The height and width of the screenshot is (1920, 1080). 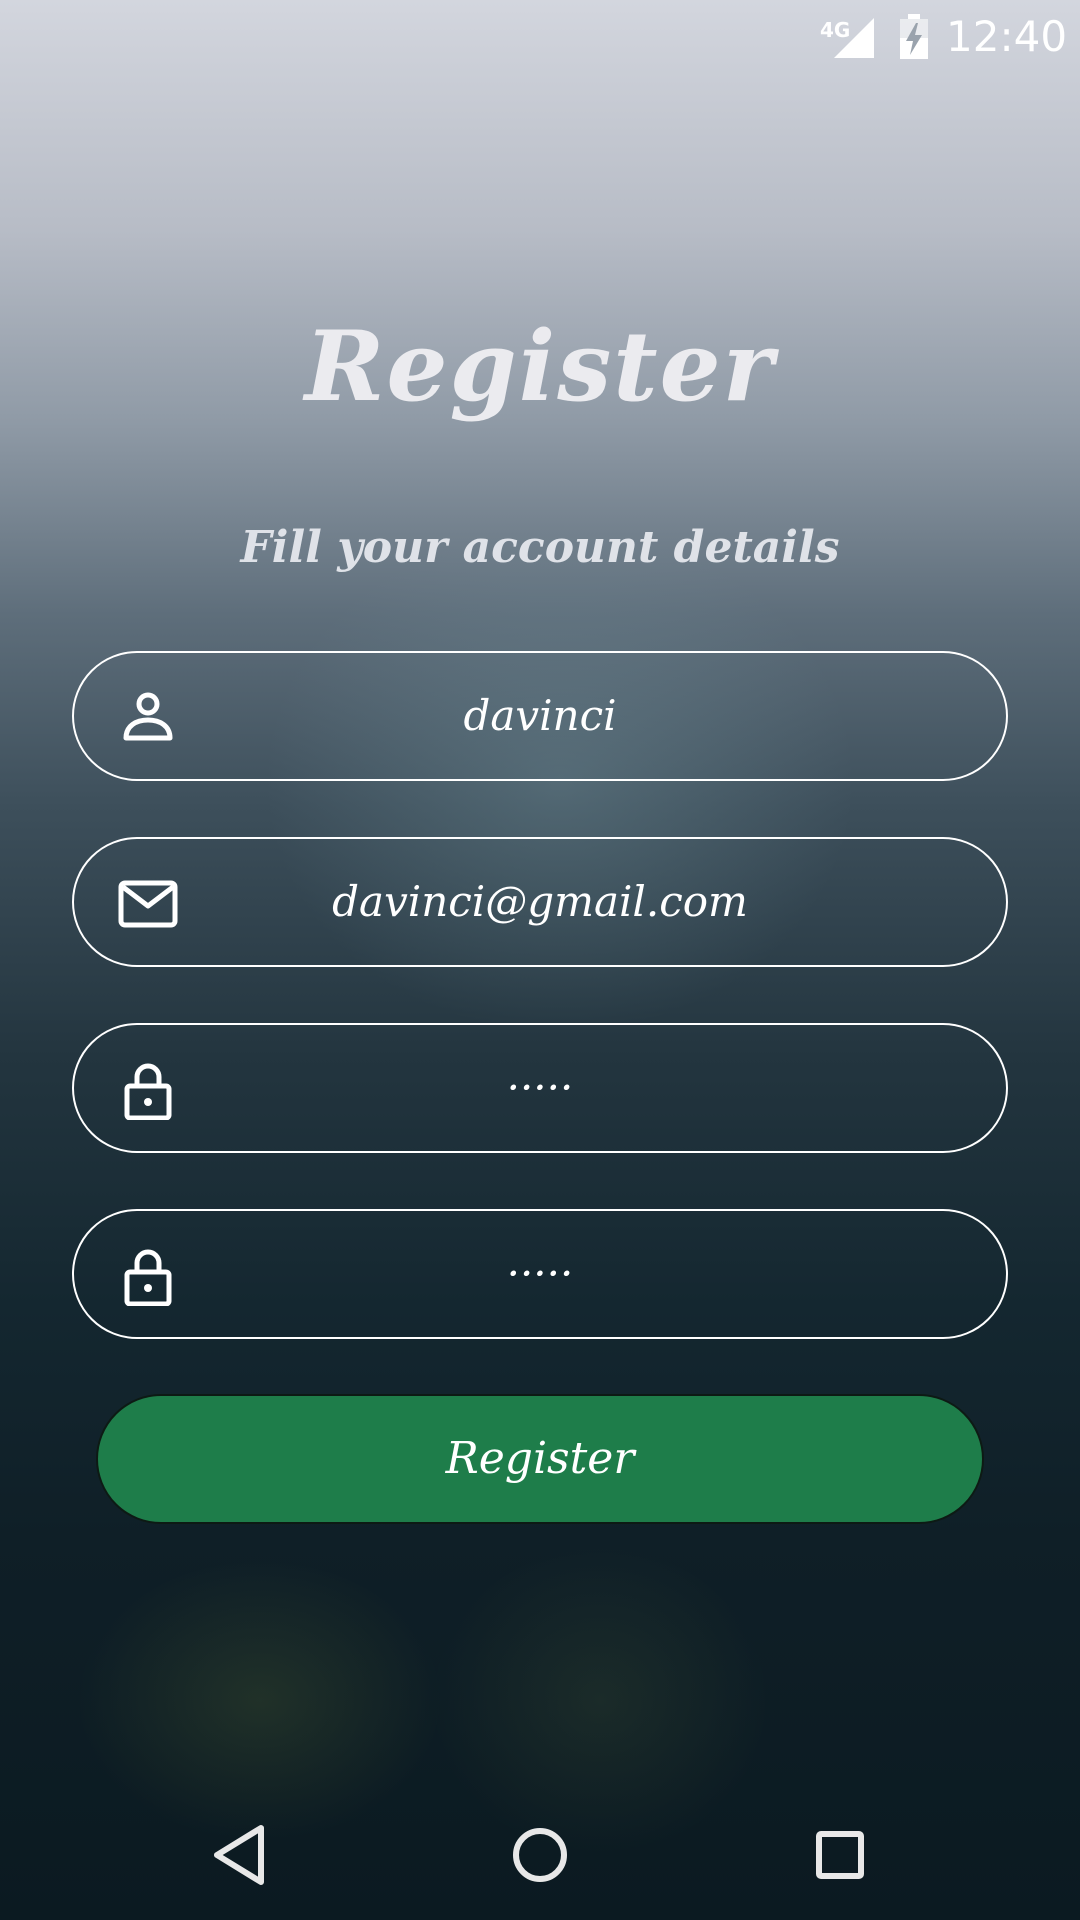 I want to click on email-field: davinci@gmail.com, so click(x=540, y=902).